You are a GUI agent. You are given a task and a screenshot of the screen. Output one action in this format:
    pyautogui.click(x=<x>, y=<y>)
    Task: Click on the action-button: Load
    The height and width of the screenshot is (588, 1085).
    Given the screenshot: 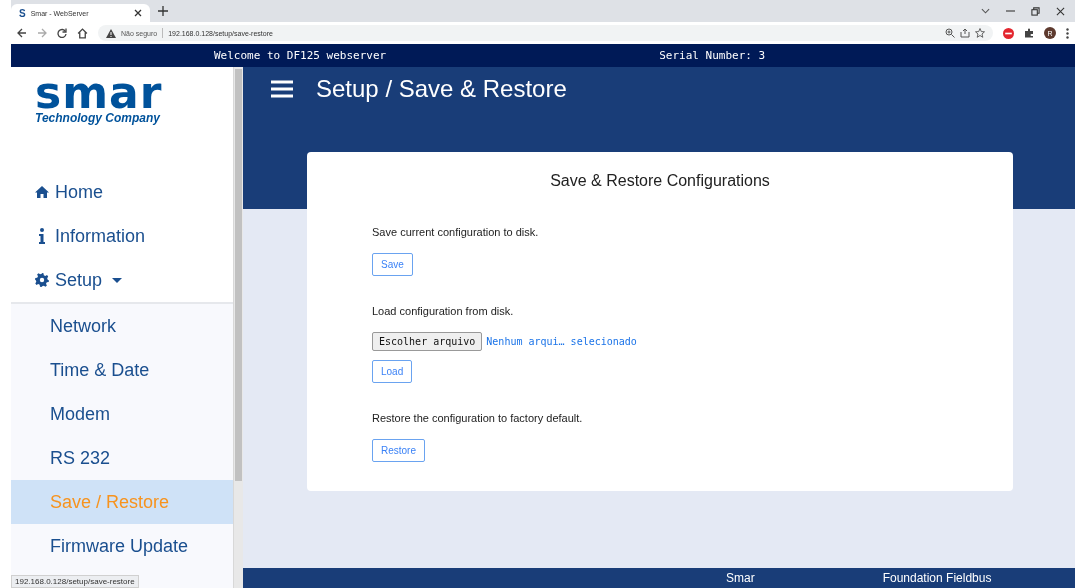 What is the action you would take?
    pyautogui.click(x=392, y=371)
    